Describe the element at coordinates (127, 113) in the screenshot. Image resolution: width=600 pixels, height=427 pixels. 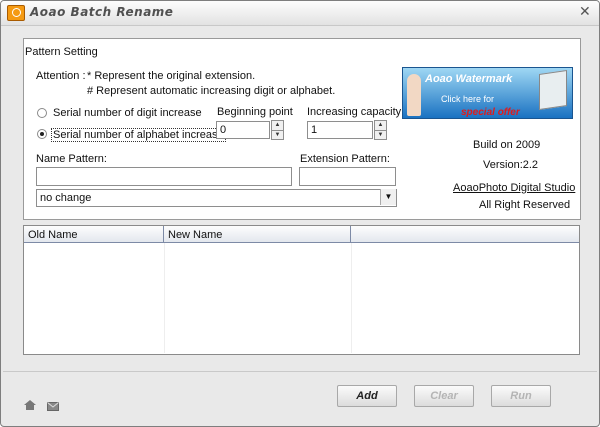
I see `radio-digit-label: Serial number of digit increase` at that location.